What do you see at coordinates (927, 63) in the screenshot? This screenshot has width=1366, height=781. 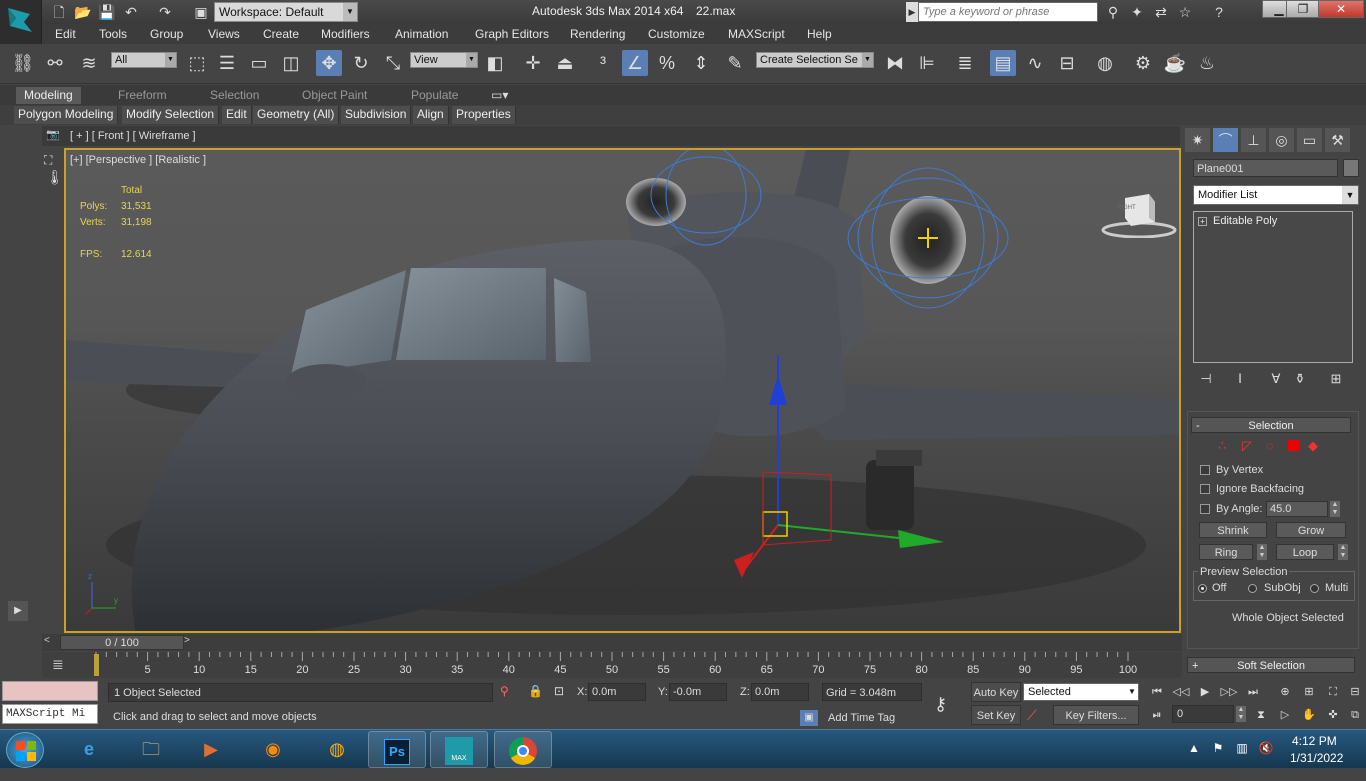 I see `align-icon: ⊫` at bounding box center [927, 63].